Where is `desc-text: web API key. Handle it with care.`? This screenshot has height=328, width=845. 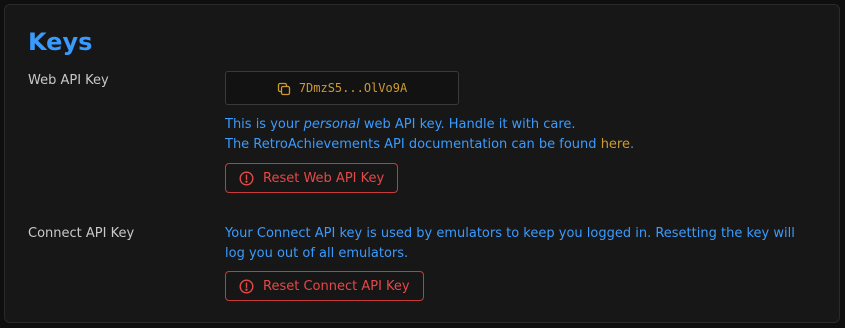 desc-text: web API key. Handle it with care. is located at coordinates (467, 124).